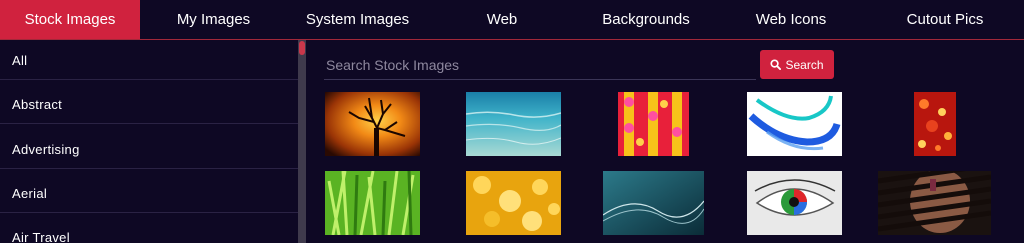 The width and height of the screenshot is (1024, 243). I want to click on thumbnail-golden-bokeh, so click(513, 203).